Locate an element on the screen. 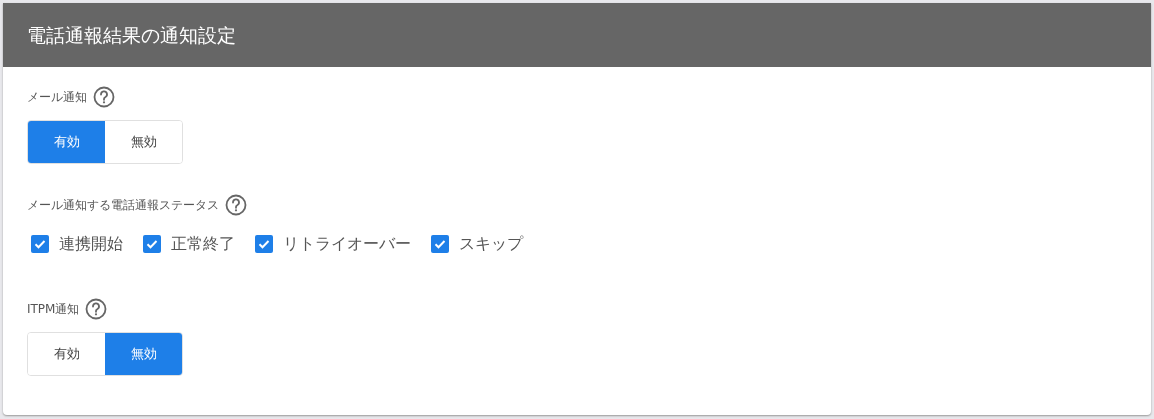 This screenshot has width=1154, height=419. field-label: メール通知 is located at coordinates (57, 97).